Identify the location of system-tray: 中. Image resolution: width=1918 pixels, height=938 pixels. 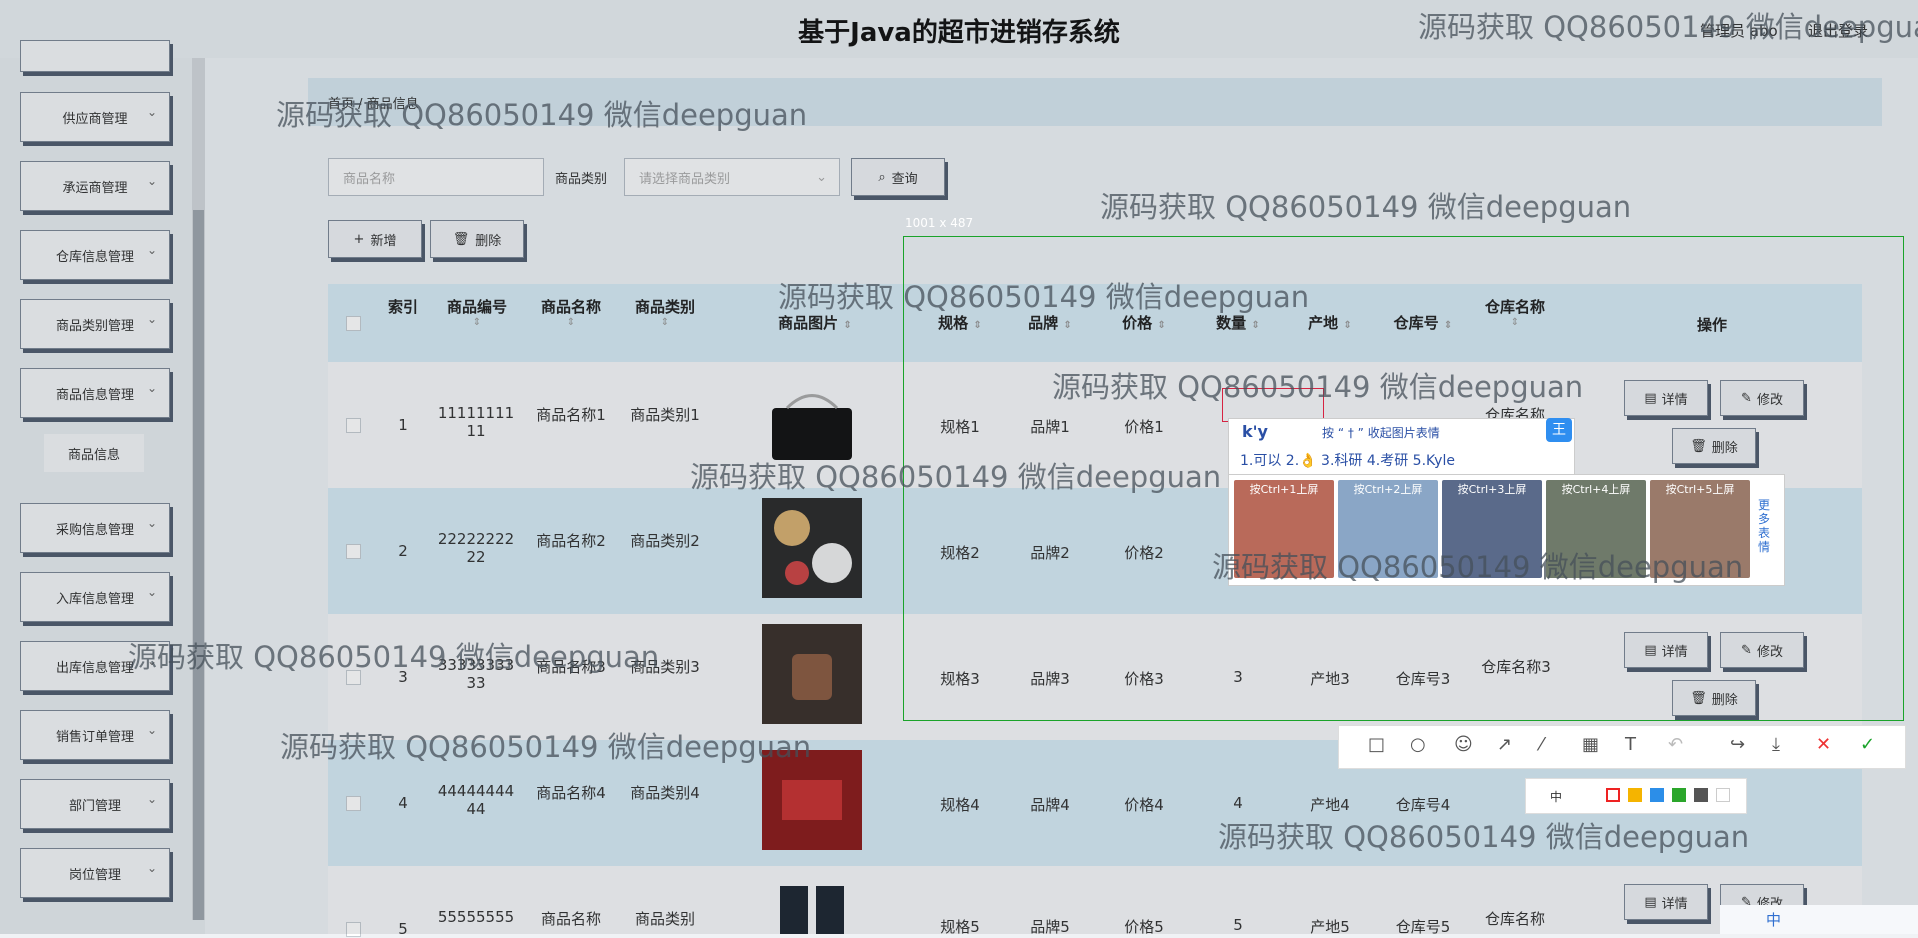
(1819, 919).